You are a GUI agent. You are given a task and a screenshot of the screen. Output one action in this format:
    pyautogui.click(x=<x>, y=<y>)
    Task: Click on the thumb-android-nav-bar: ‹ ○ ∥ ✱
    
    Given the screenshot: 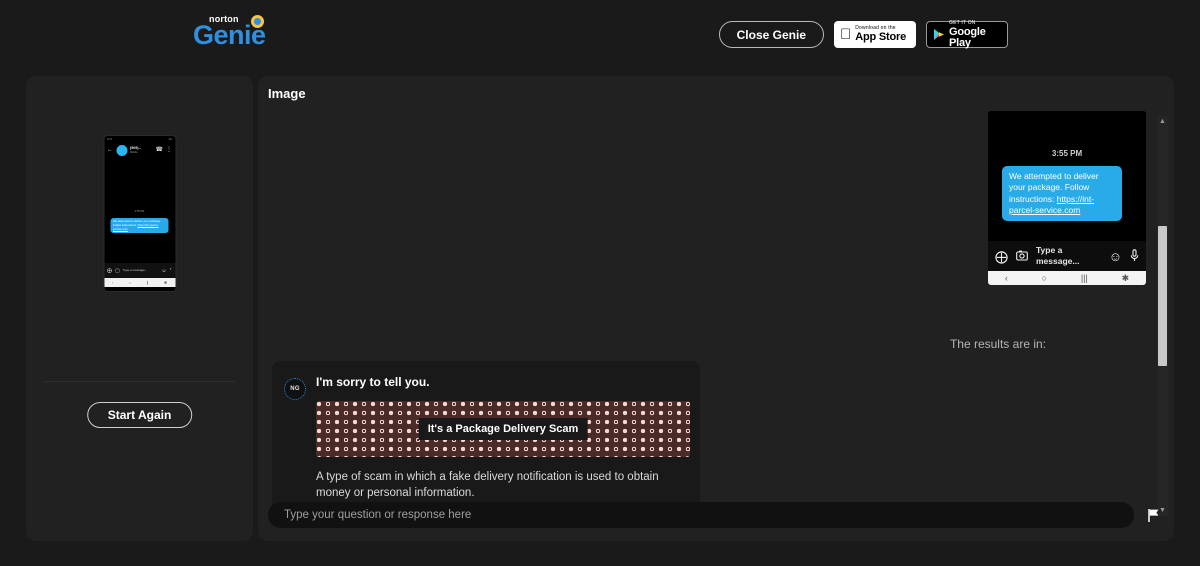 What is the action you would take?
    pyautogui.click(x=139, y=282)
    